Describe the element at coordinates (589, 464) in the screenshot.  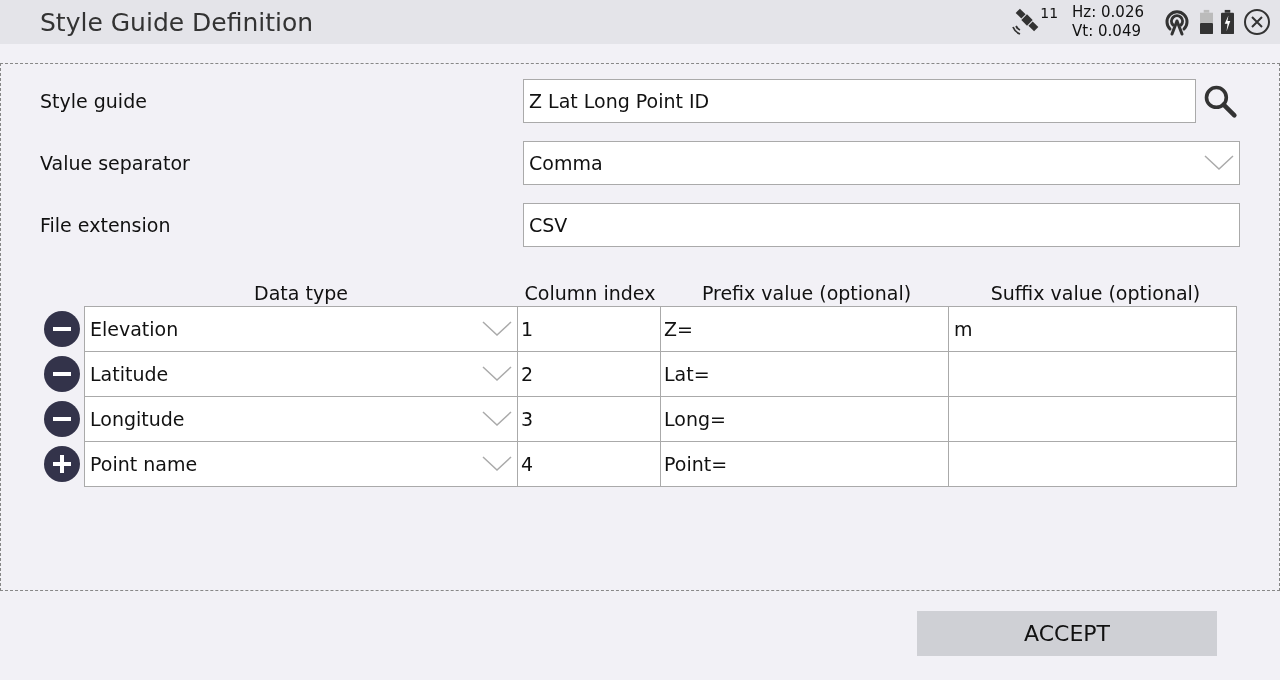
I see `column-index-field: 4` at that location.